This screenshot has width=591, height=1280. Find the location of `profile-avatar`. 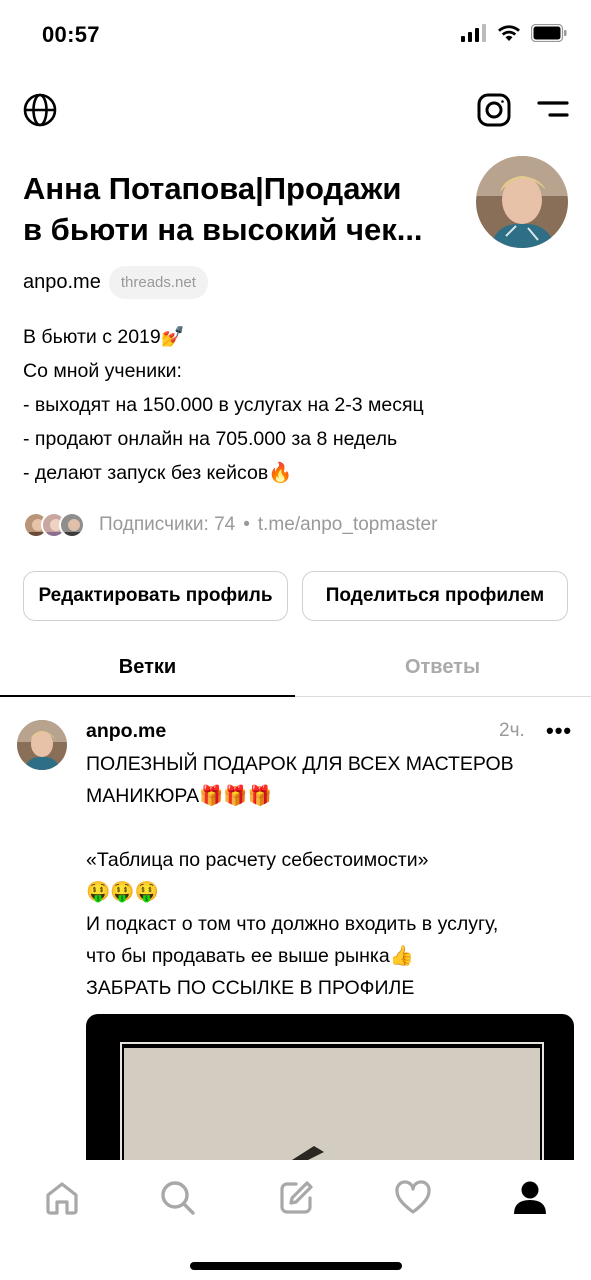

profile-avatar is located at coordinates (522, 202).